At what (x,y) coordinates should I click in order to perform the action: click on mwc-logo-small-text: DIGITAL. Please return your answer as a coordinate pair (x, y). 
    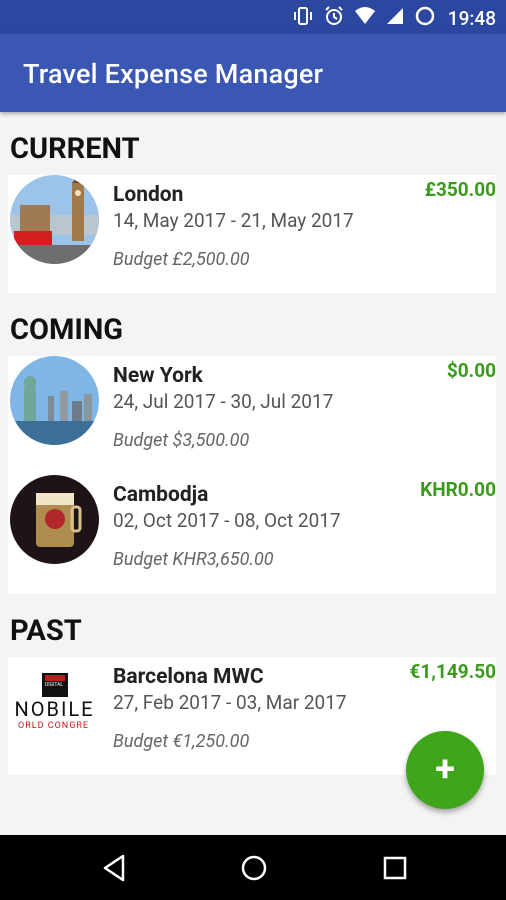
    Looking at the image, I should click on (54, 685).